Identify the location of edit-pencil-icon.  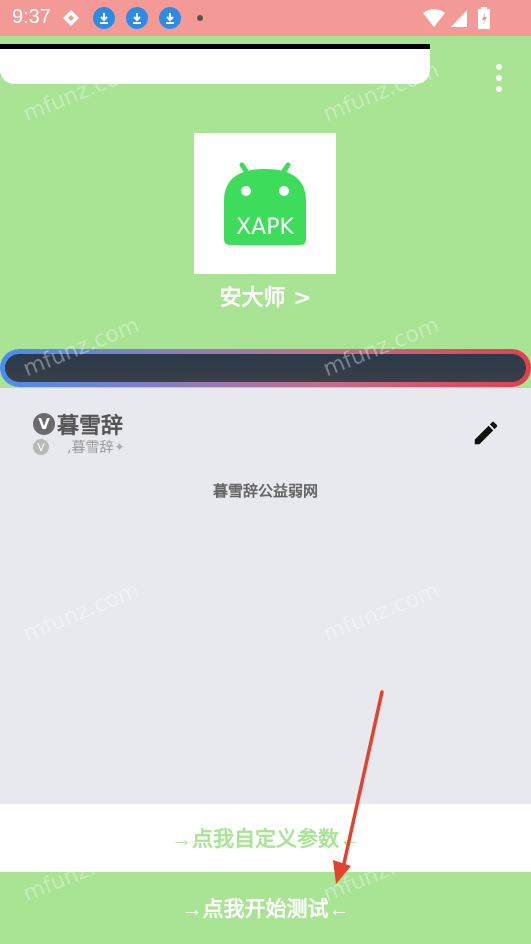
(486, 433).